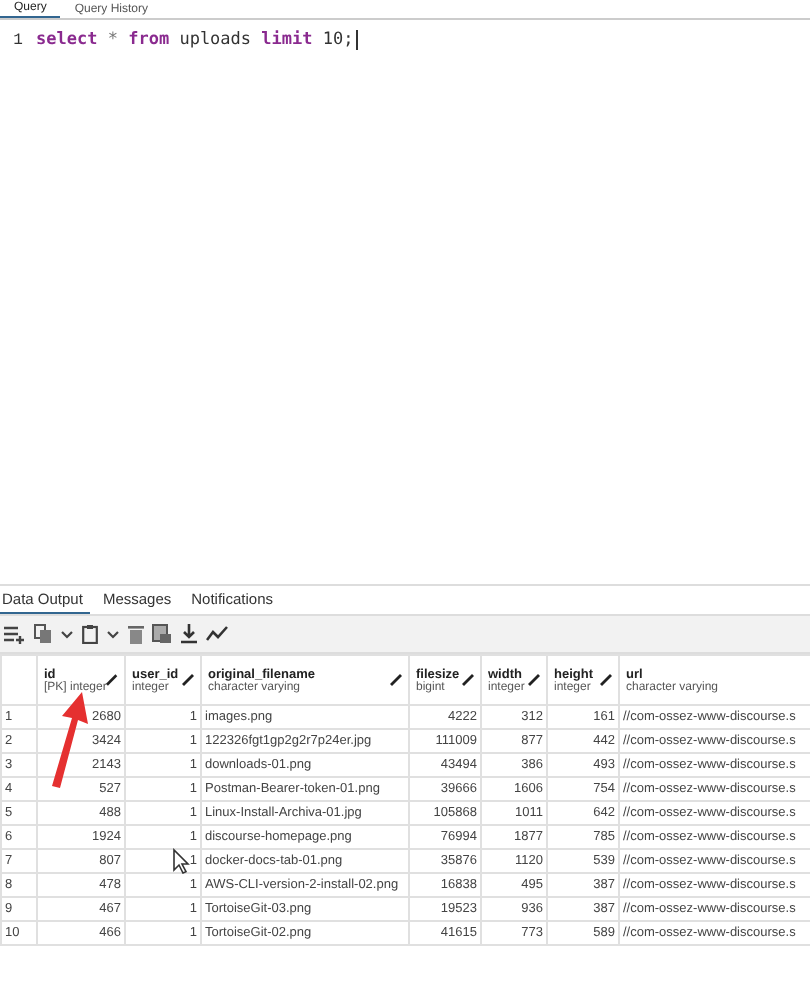  What do you see at coordinates (15, 634) in the screenshot?
I see `add-row-icon` at bounding box center [15, 634].